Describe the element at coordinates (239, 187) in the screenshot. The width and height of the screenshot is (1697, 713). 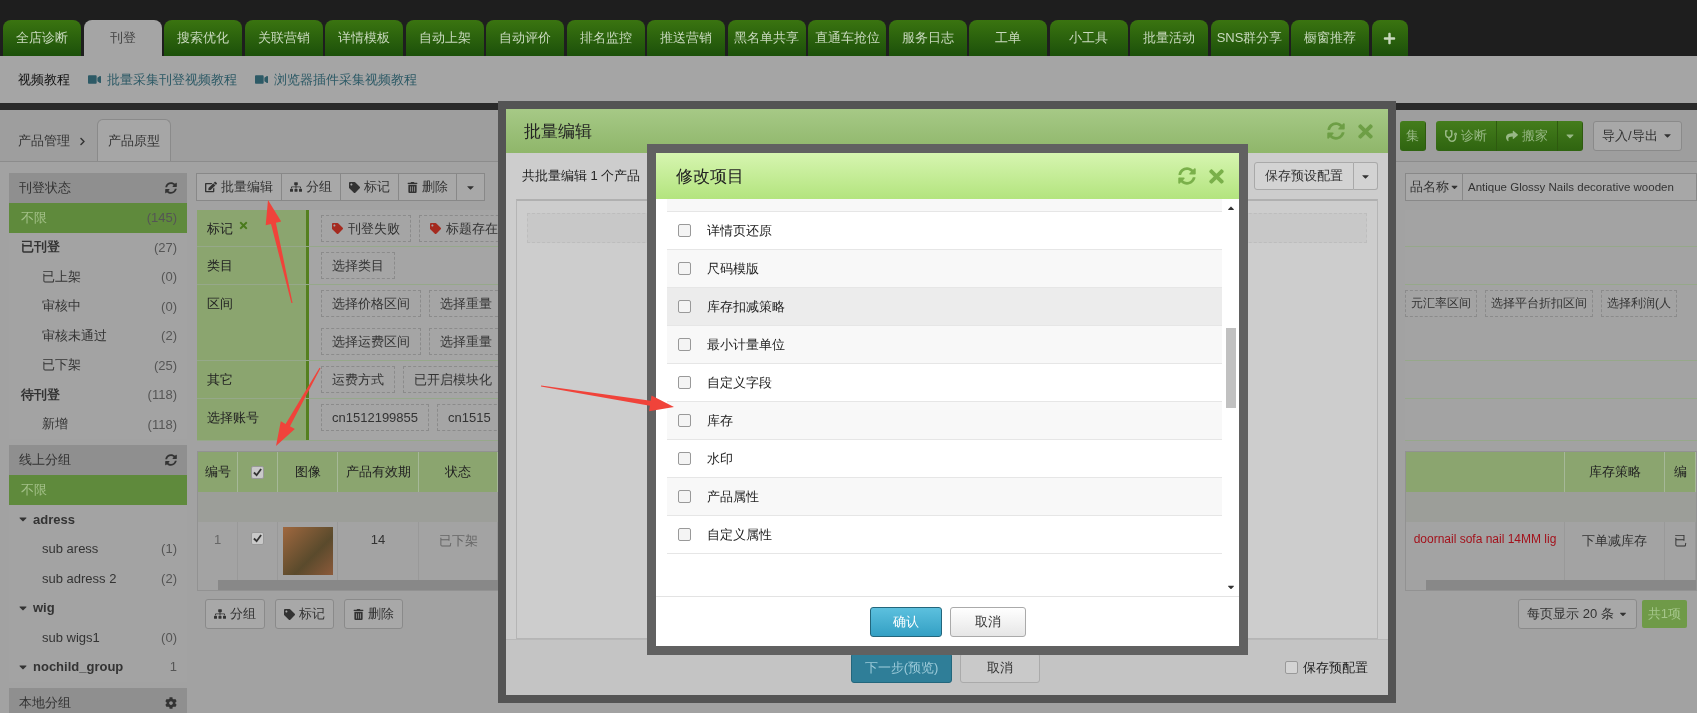
I see `toolbar-button: 批量编辑` at that location.